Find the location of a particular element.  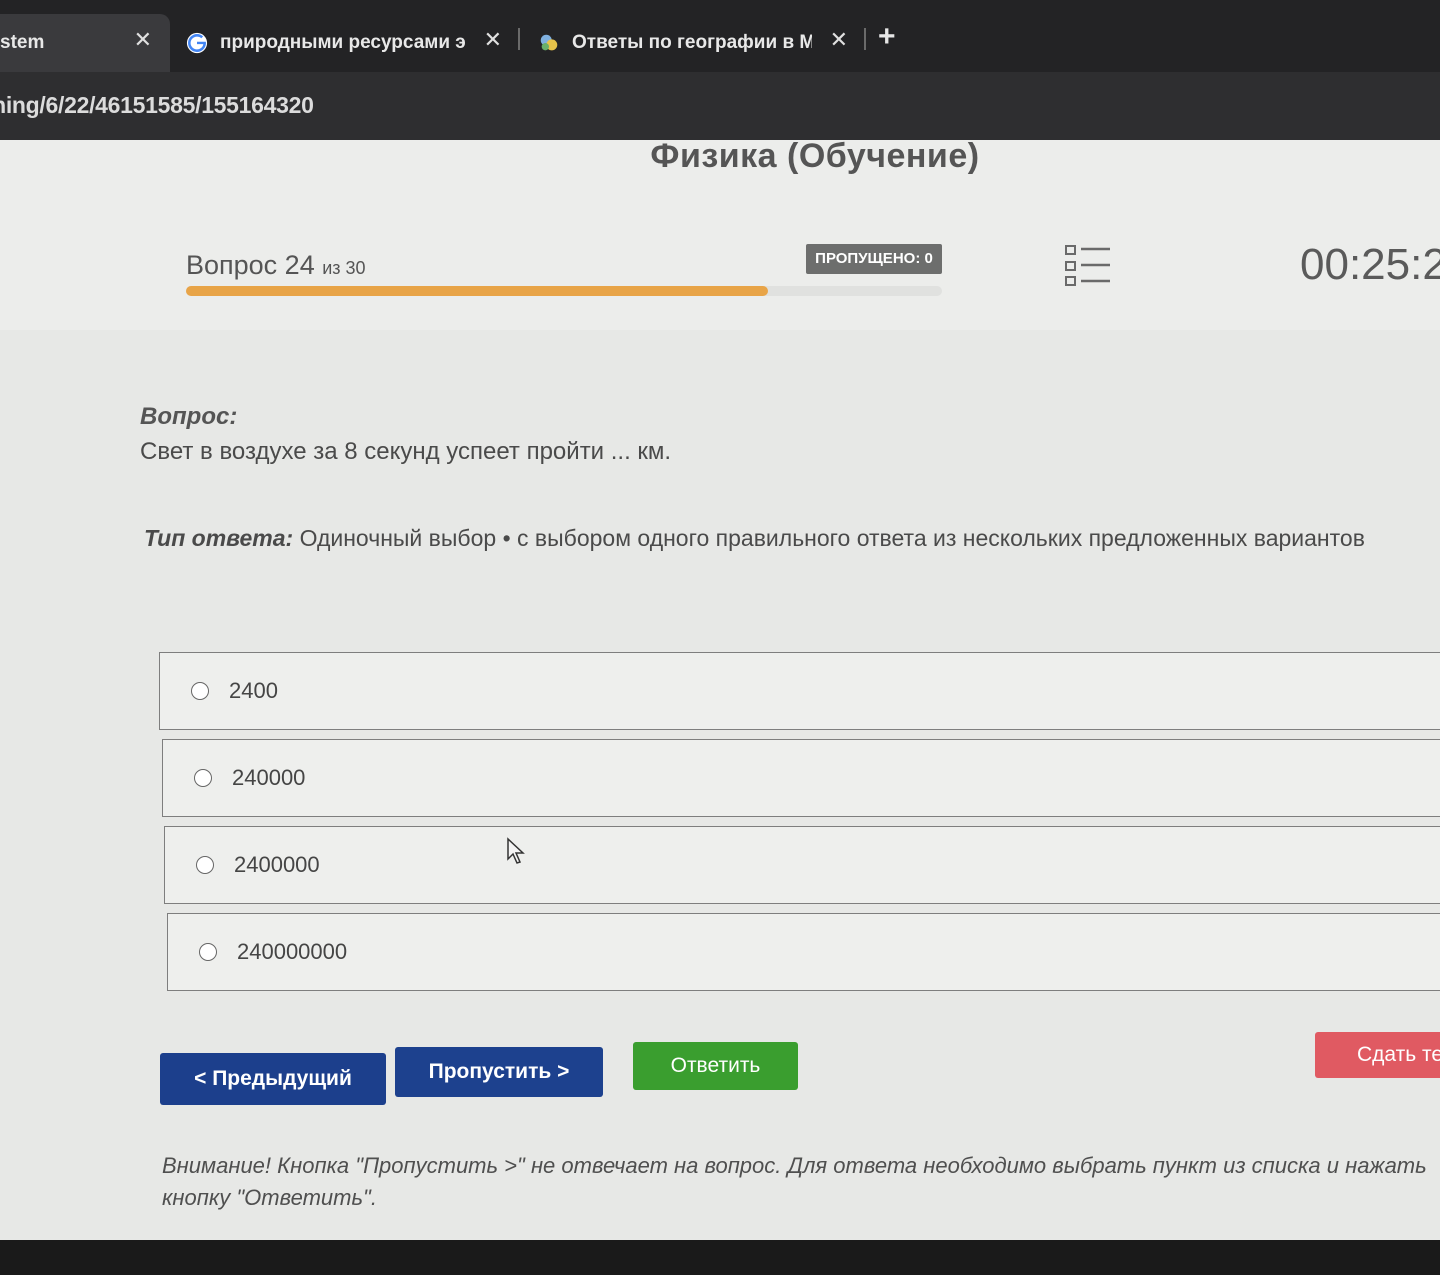

site-favicon-icon is located at coordinates (549, 42).